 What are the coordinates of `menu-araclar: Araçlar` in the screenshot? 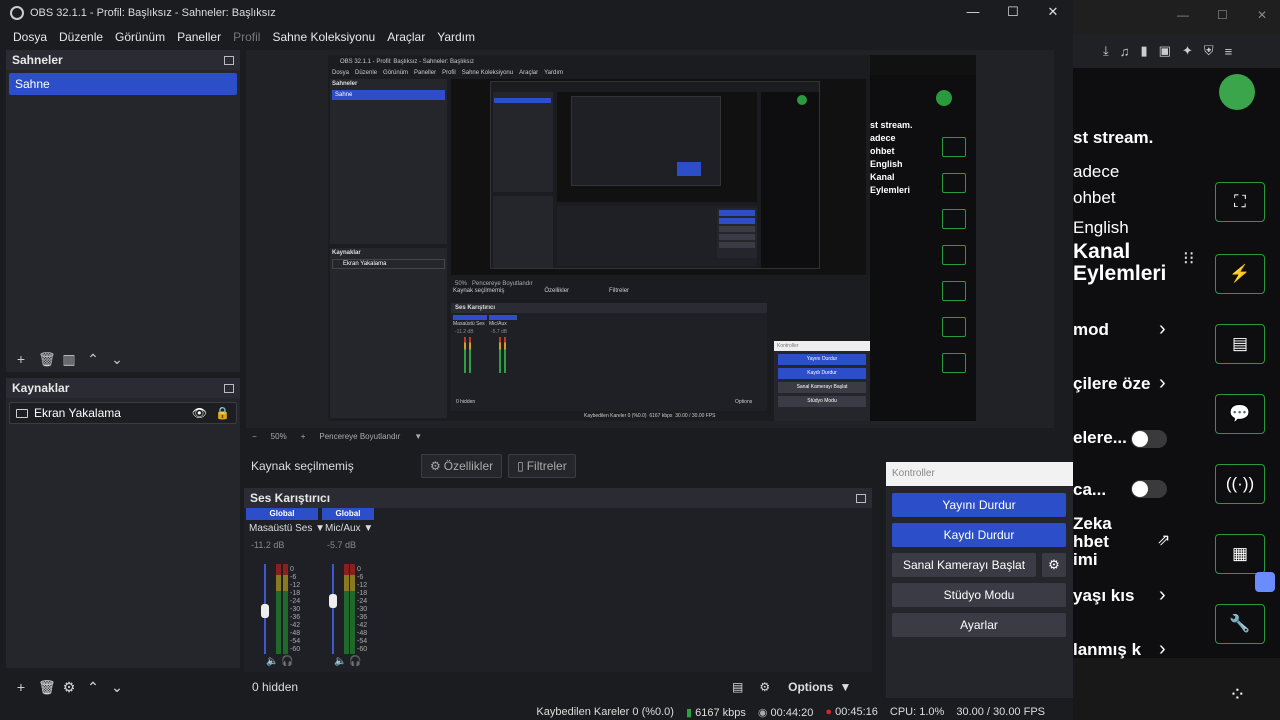 It's located at (406, 37).